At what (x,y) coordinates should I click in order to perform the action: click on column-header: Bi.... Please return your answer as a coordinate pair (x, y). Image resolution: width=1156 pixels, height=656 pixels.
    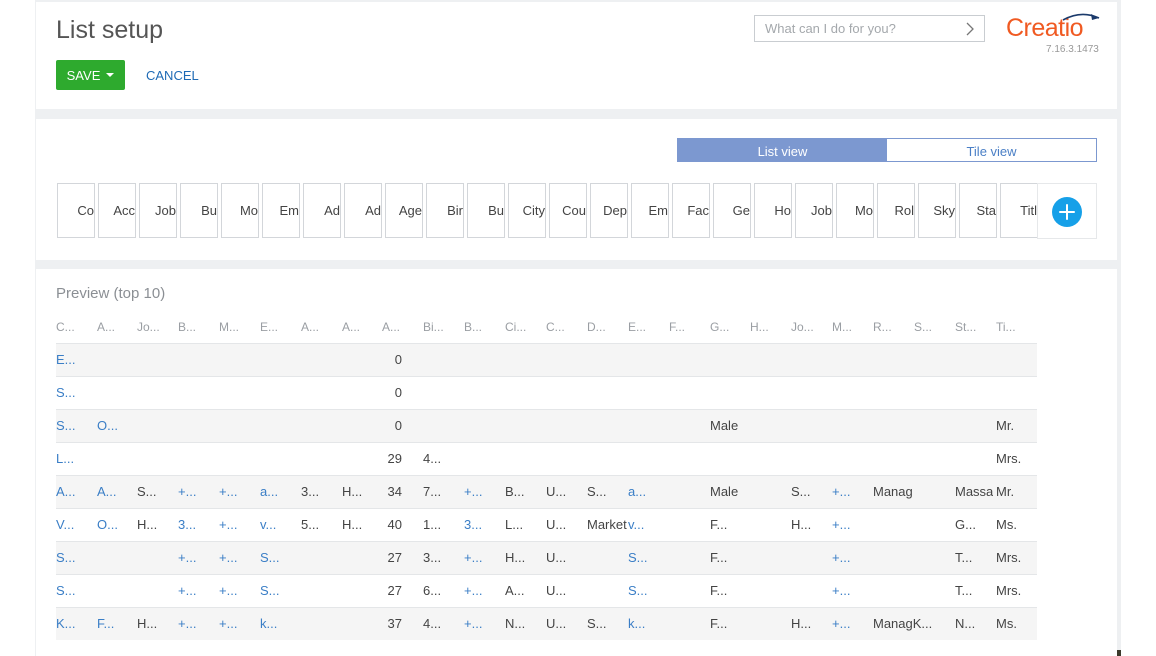
    Looking at the image, I should click on (433, 327).